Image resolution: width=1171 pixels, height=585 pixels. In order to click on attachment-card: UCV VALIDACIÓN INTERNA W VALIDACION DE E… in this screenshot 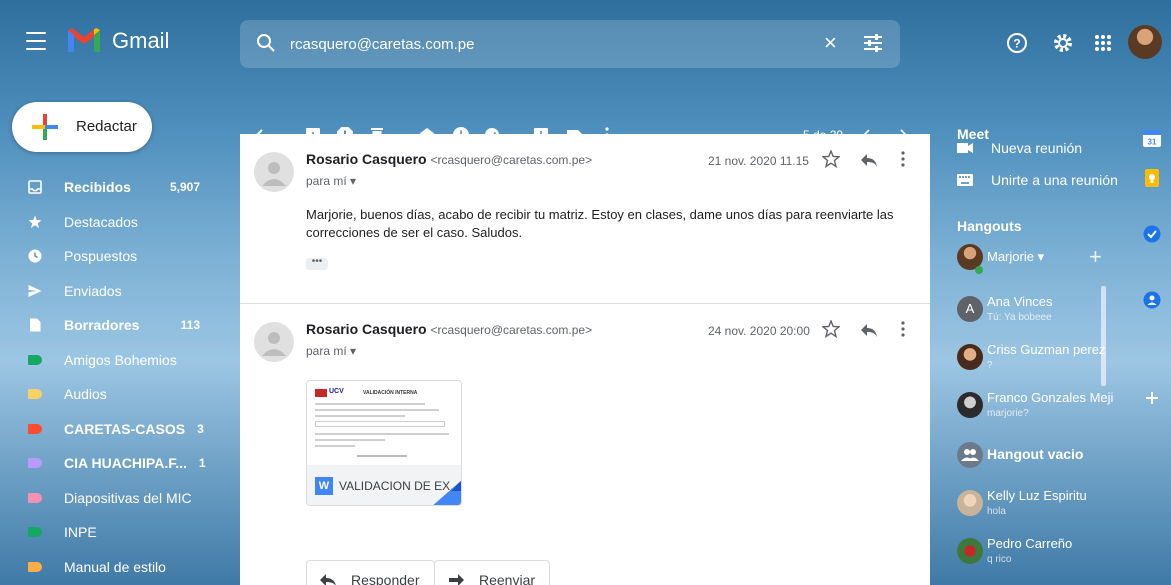, I will do `click(384, 443)`.